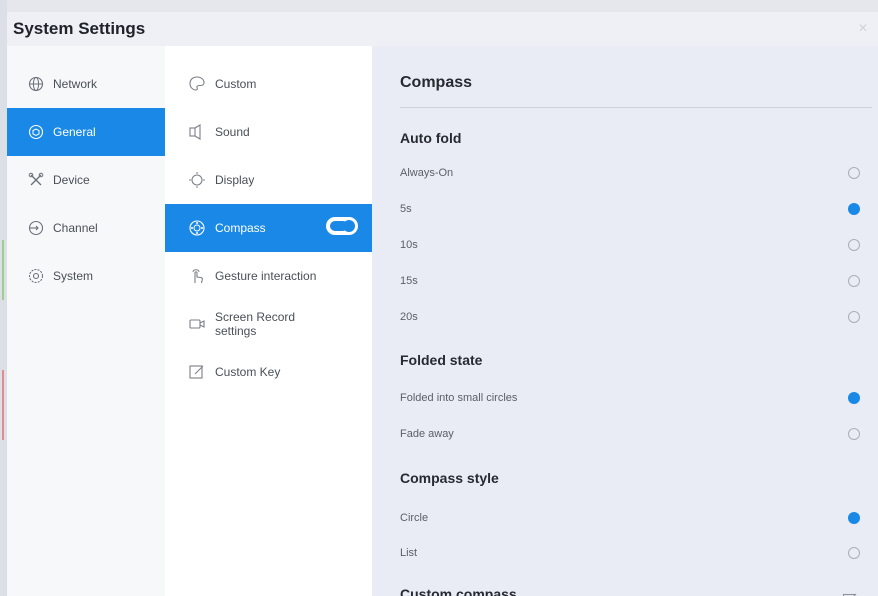  Describe the element at coordinates (459, 398) in the screenshot. I see `option-label: Folded into small circles` at that location.